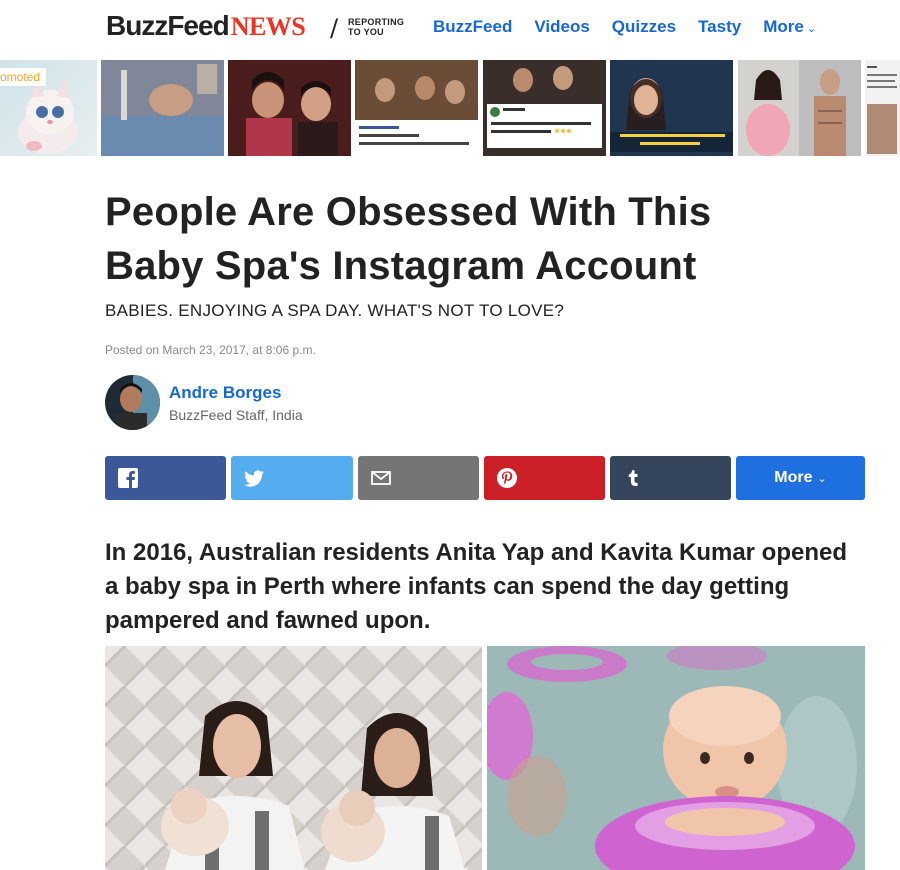  I want to click on facebook-icon, so click(128, 478).